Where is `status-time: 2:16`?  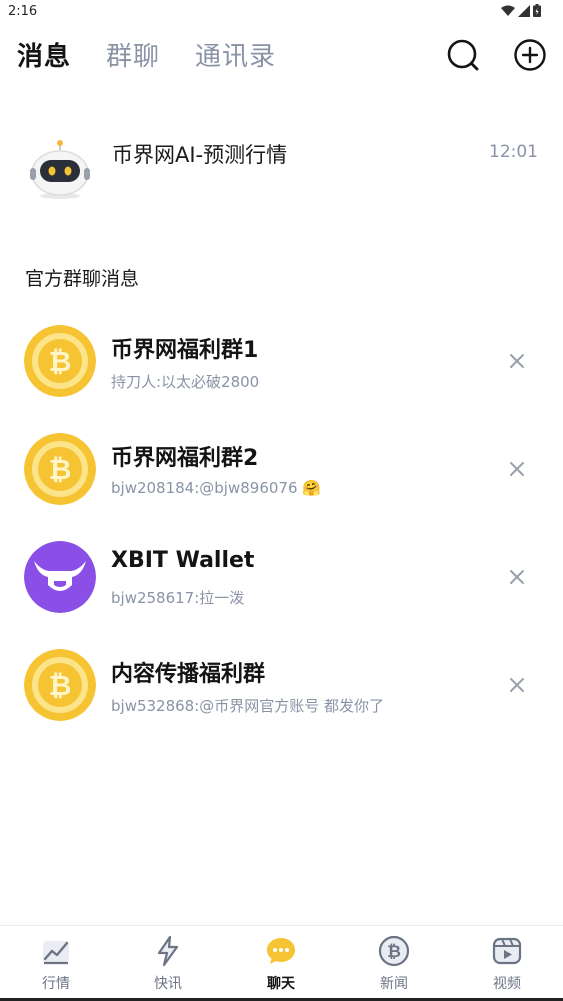 status-time: 2:16 is located at coordinates (23, 11).